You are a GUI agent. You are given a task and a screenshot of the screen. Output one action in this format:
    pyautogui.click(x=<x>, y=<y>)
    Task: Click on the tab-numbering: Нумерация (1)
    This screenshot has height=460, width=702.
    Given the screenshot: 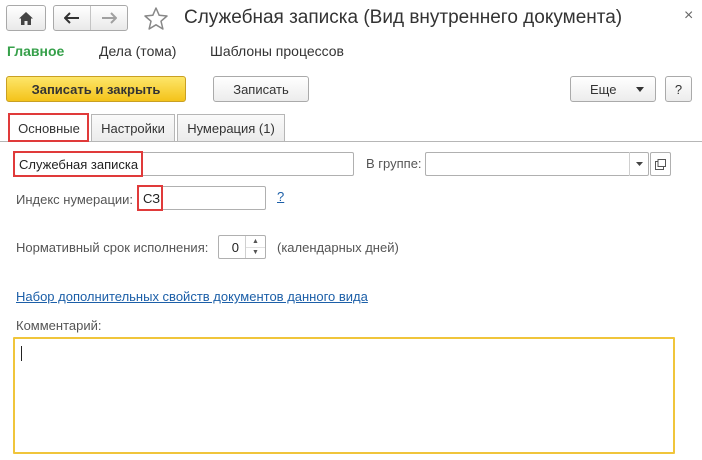 What is the action you would take?
    pyautogui.click(x=231, y=127)
    